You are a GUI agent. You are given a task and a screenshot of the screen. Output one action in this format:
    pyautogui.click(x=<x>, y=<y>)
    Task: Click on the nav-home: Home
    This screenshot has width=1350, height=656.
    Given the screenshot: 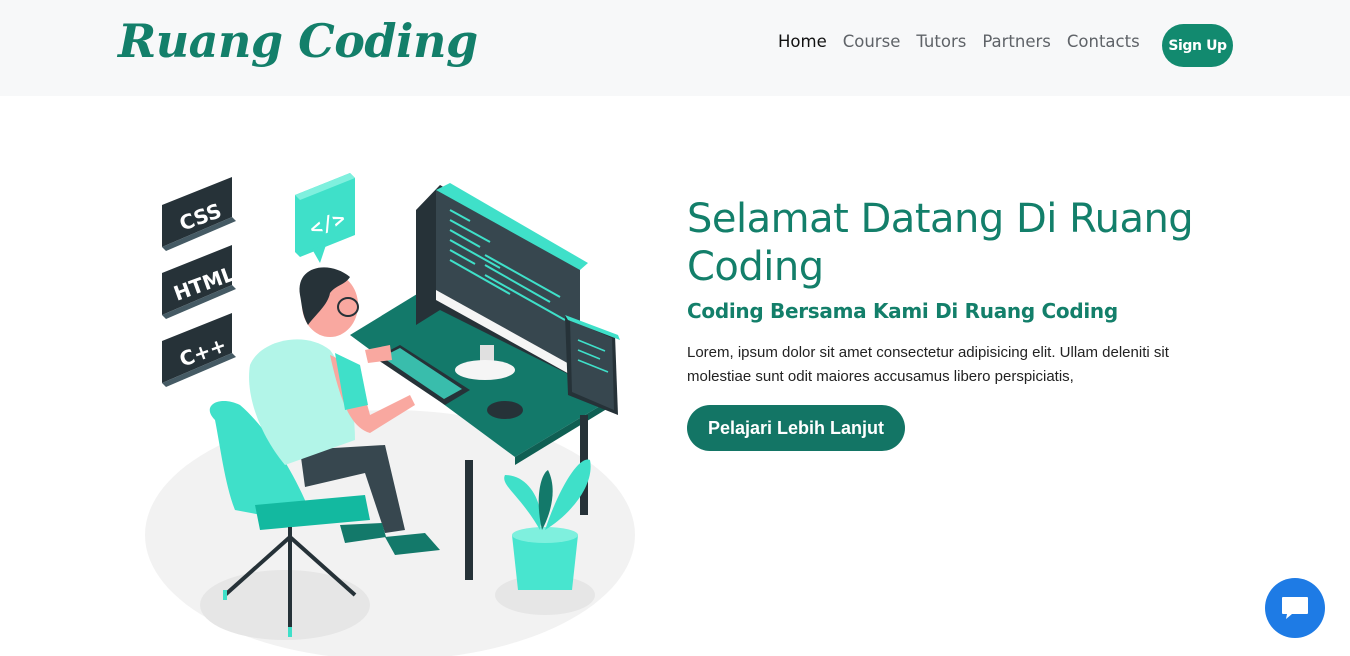 What is the action you would take?
    pyautogui.click(x=802, y=41)
    